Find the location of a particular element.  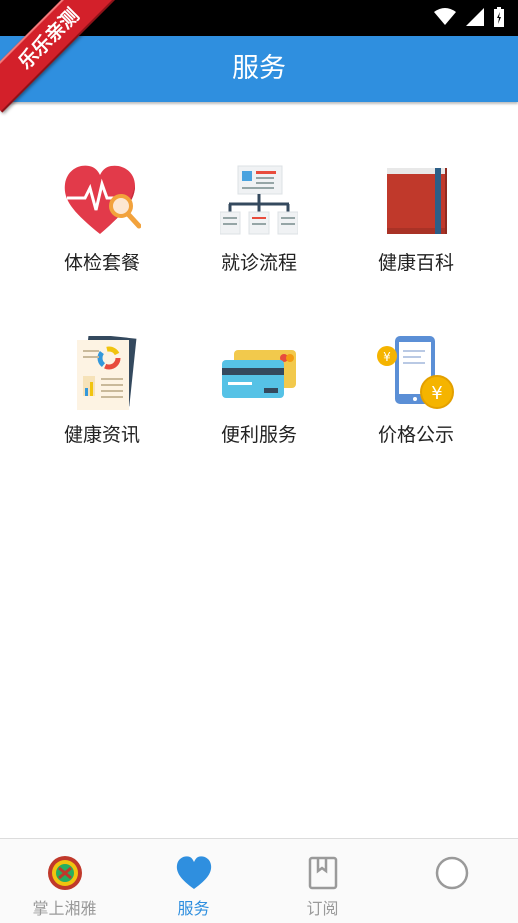

service-label: 体检套餐 is located at coordinates (101, 263).